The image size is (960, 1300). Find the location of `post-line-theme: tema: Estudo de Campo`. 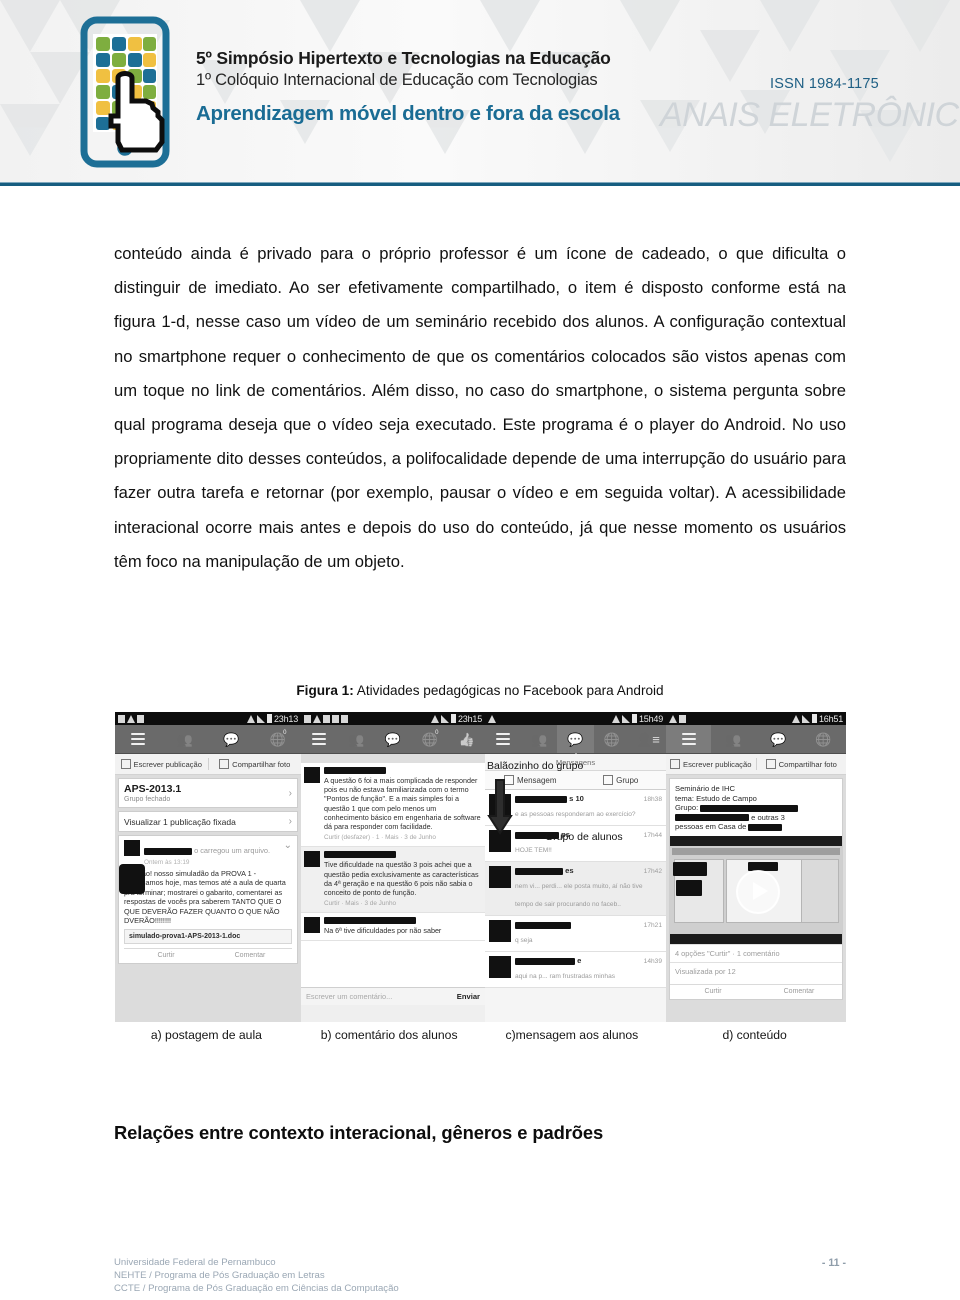

post-line-theme: tema: Estudo de Campo is located at coordinates (716, 798).